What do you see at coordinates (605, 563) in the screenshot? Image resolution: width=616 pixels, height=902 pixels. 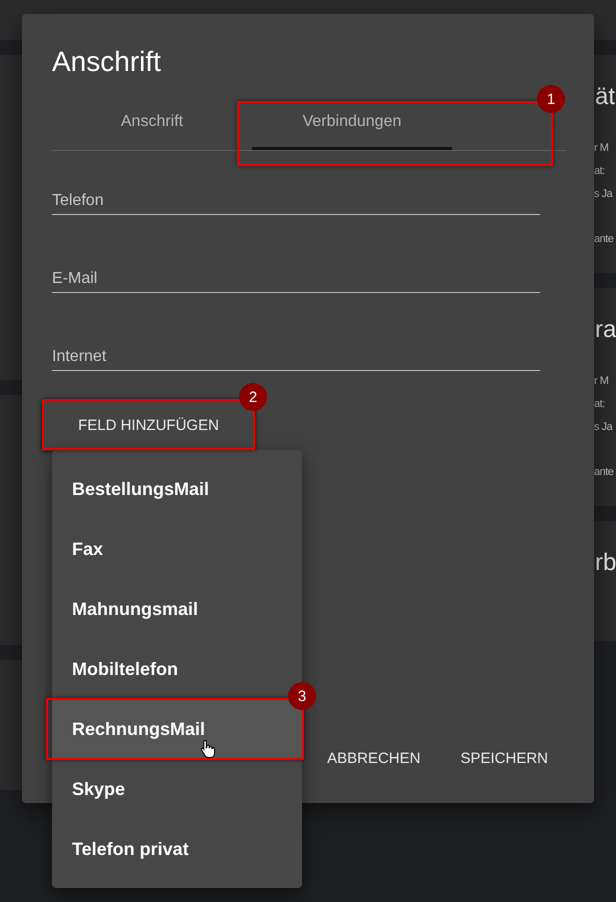 I see `card-title: rb` at bounding box center [605, 563].